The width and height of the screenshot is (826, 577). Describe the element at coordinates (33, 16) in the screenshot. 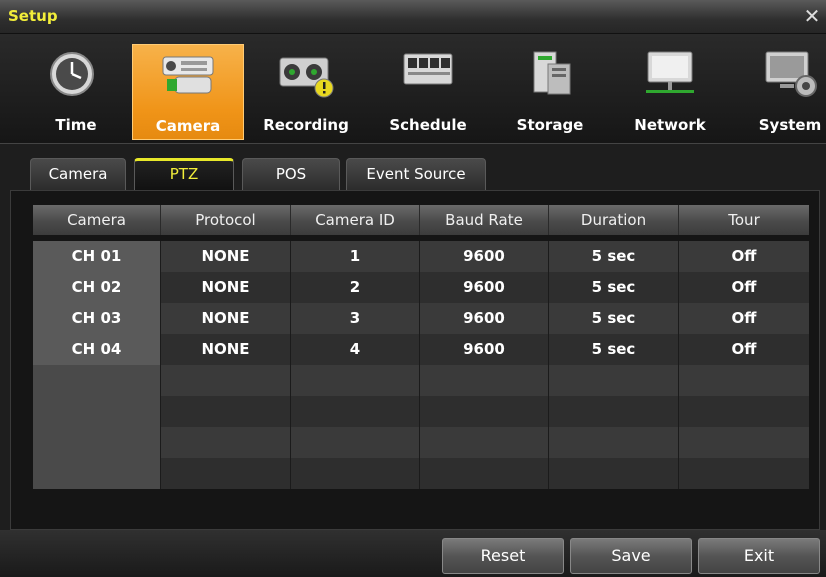

I see `window-title: Setup` at that location.